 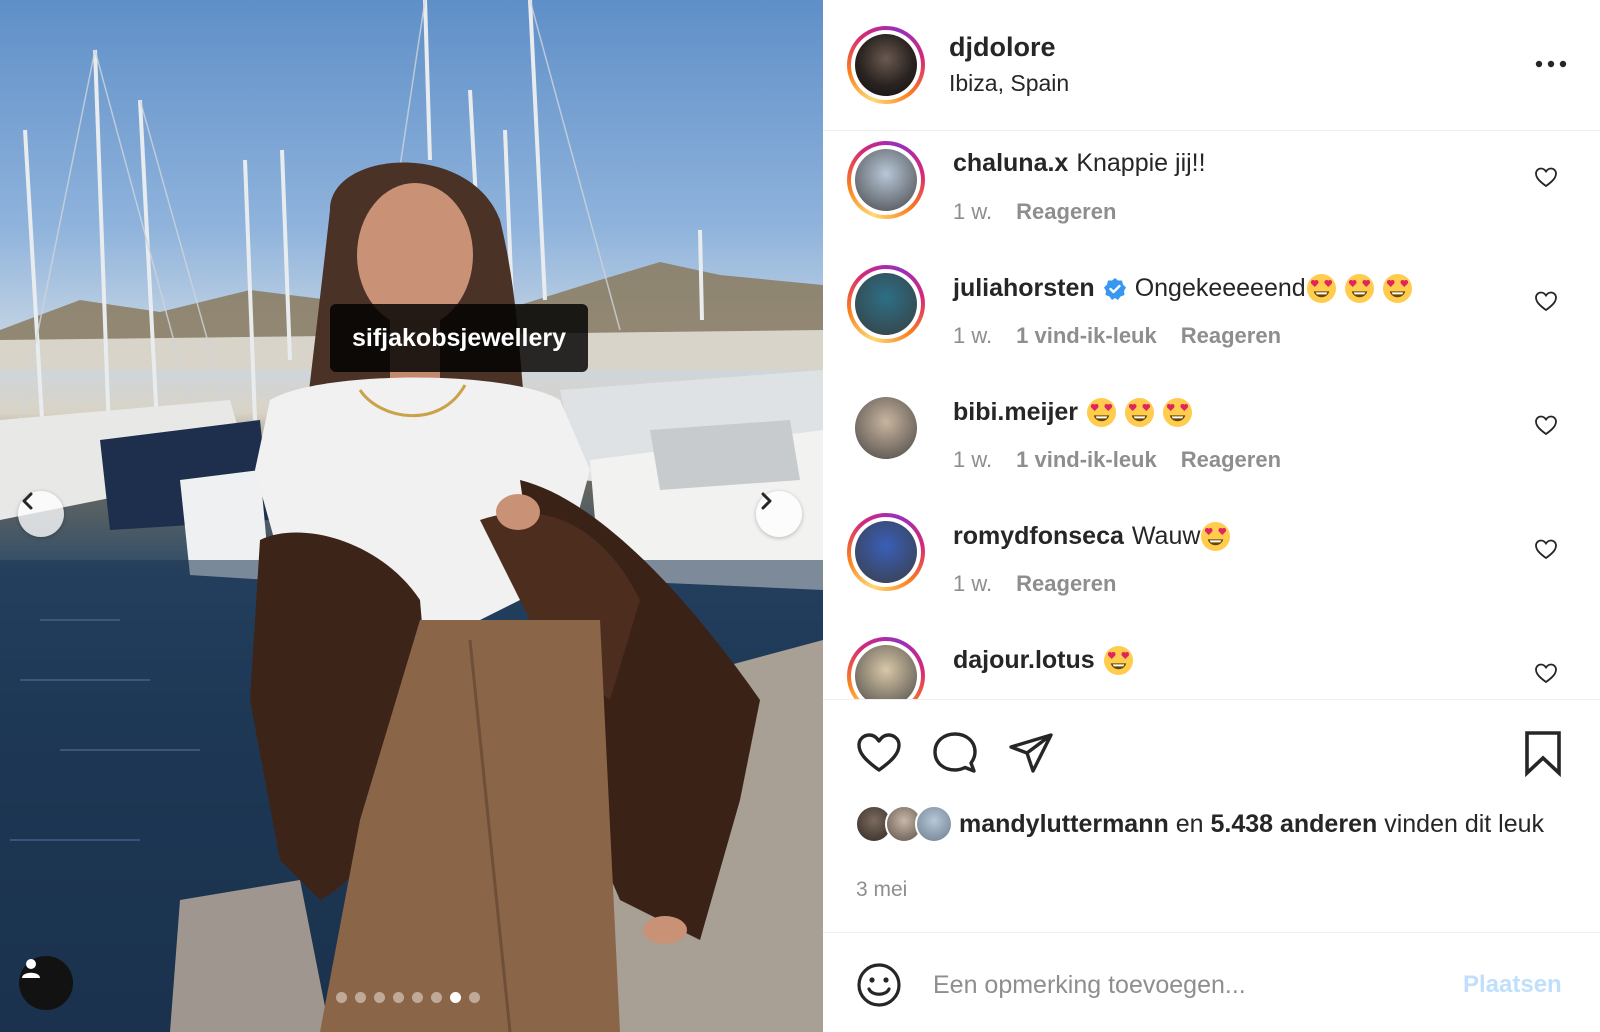 I want to click on author-avatar, so click(x=886, y=65).